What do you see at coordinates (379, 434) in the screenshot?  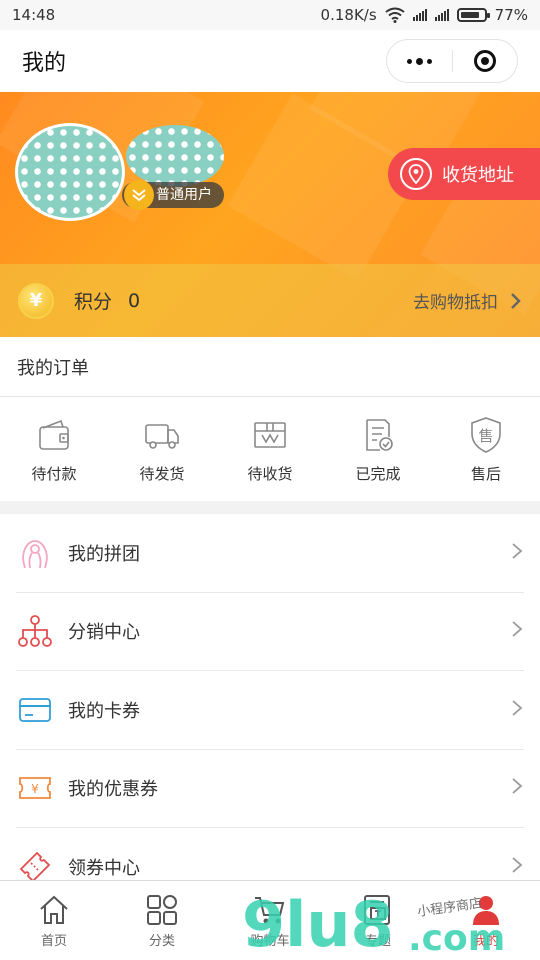 I see `completed-doc-icon` at bounding box center [379, 434].